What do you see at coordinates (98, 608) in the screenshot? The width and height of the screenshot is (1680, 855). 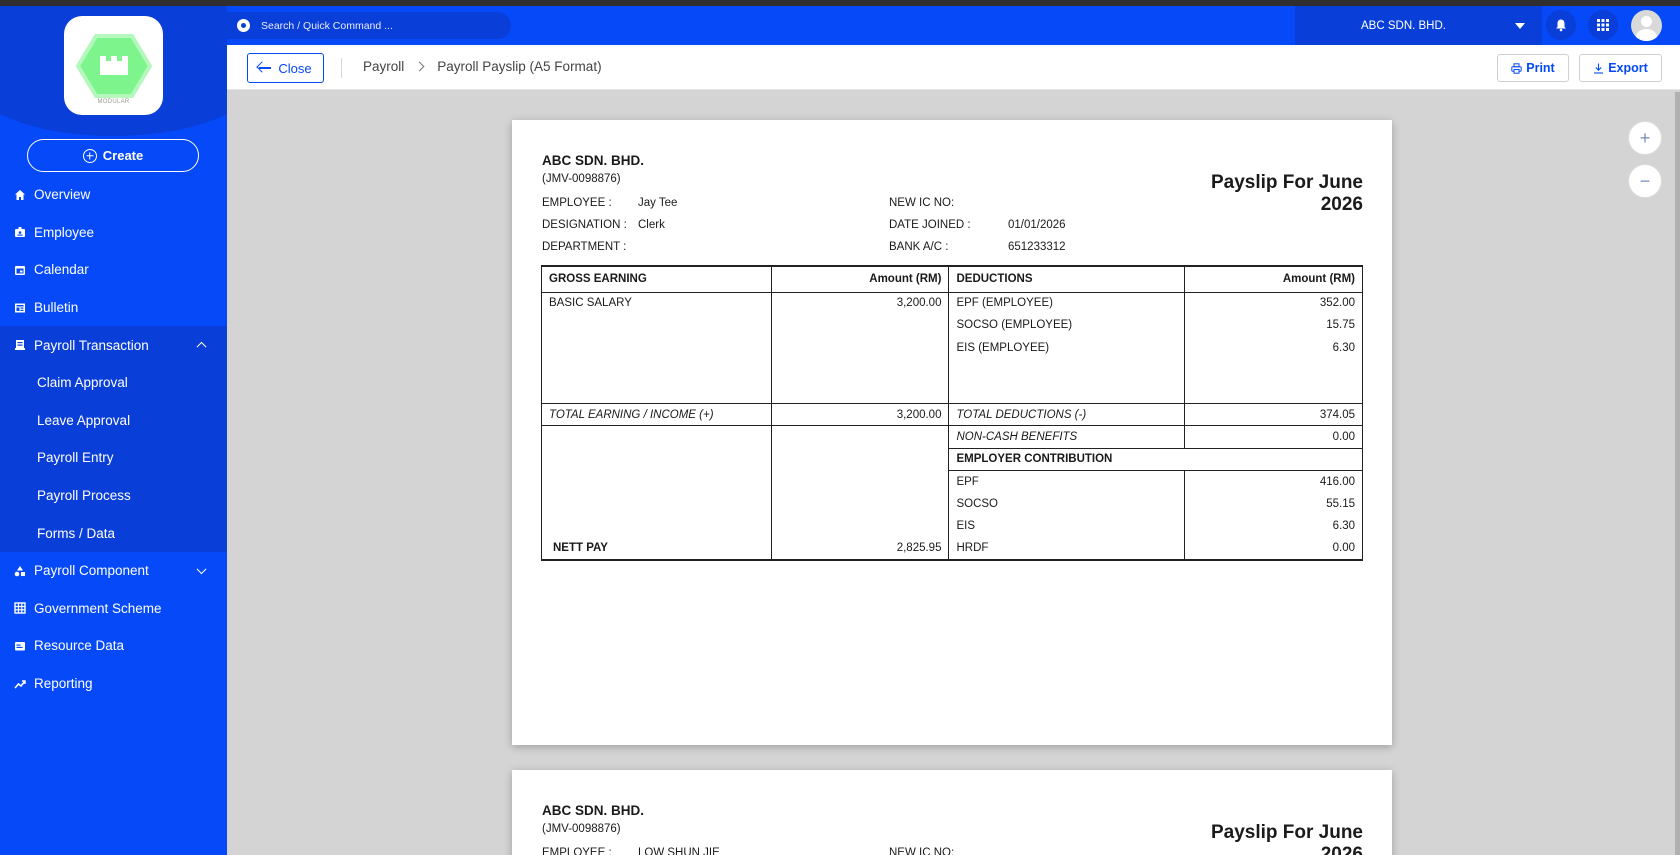 I see `sidebar-item-label: Government Scheme` at bounding box center [98, 608].